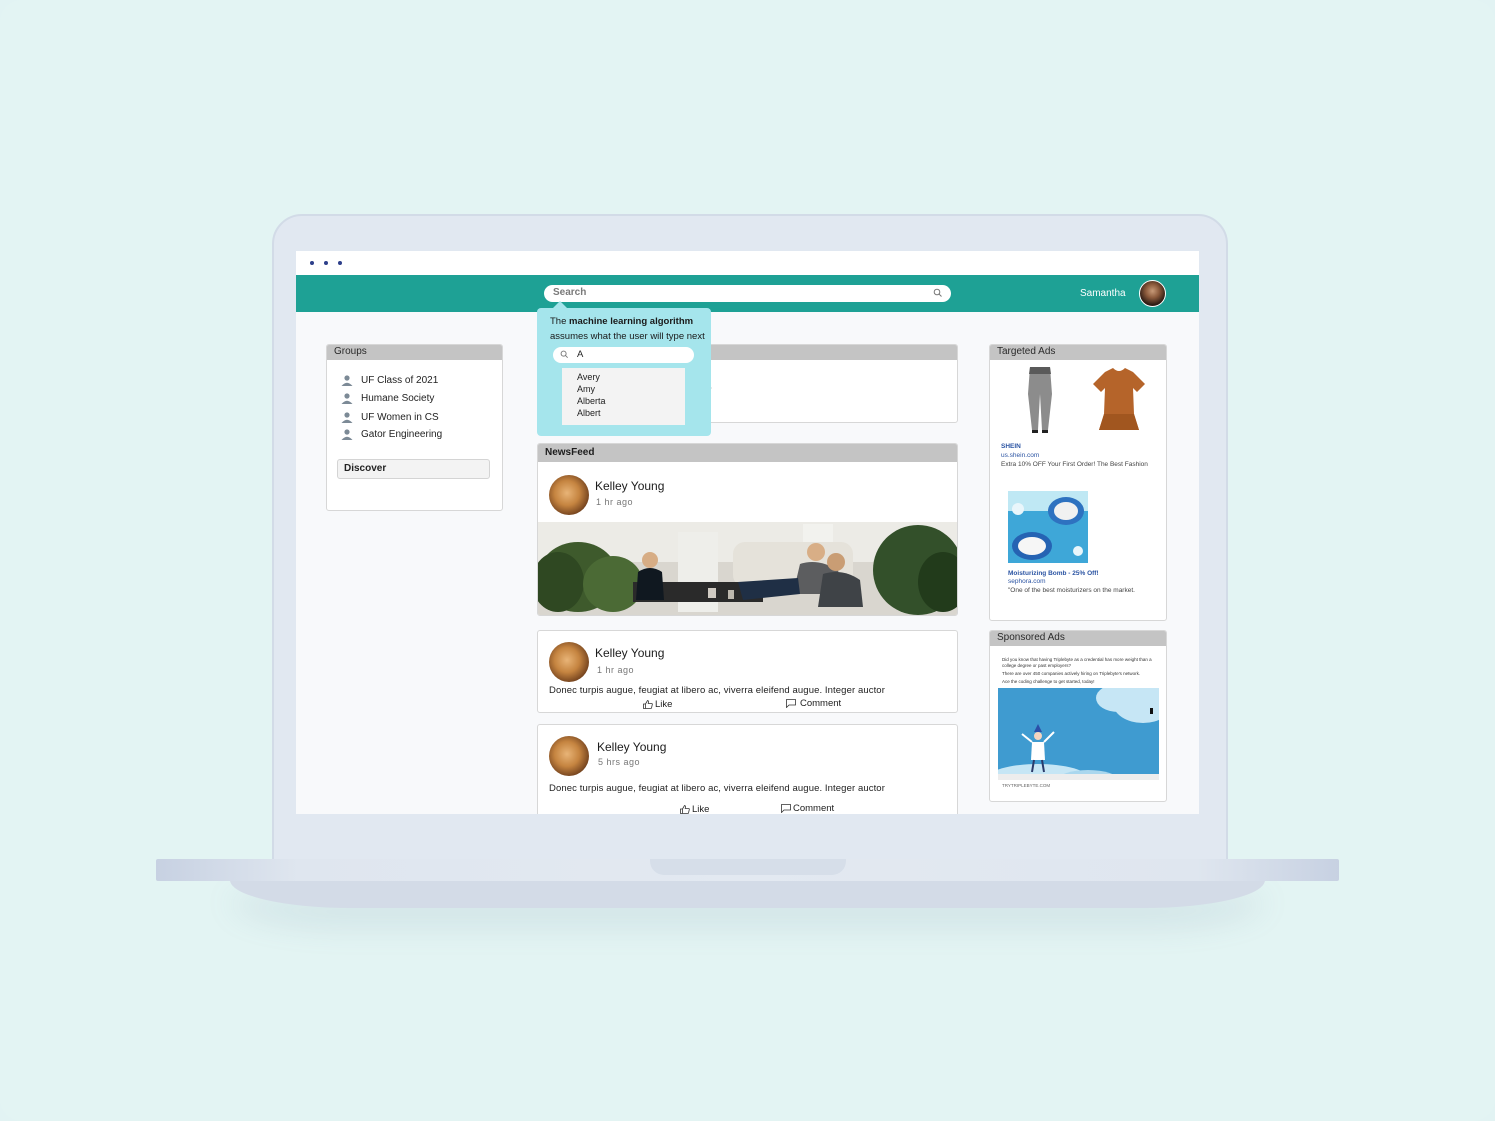  Describe the element at coordinates (623, 355) in the screenshot. I see `autocomplete-input: A` at that location.